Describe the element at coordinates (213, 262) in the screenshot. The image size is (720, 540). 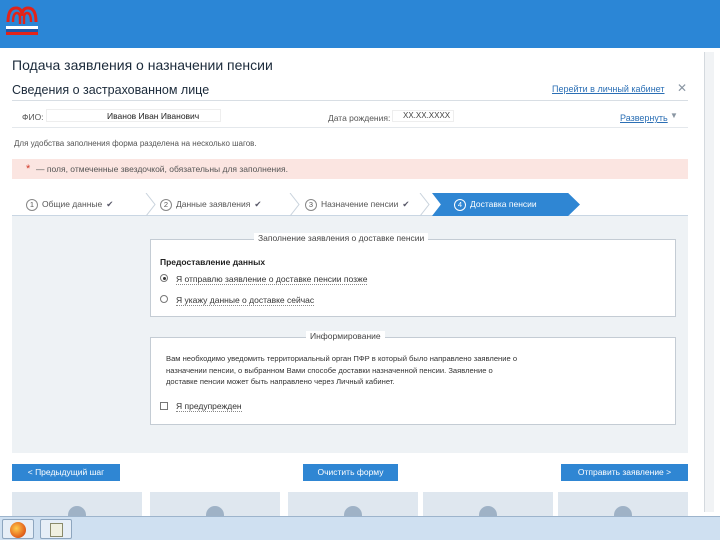
I see `data-provision-heading: Предоставление данных` at that location.